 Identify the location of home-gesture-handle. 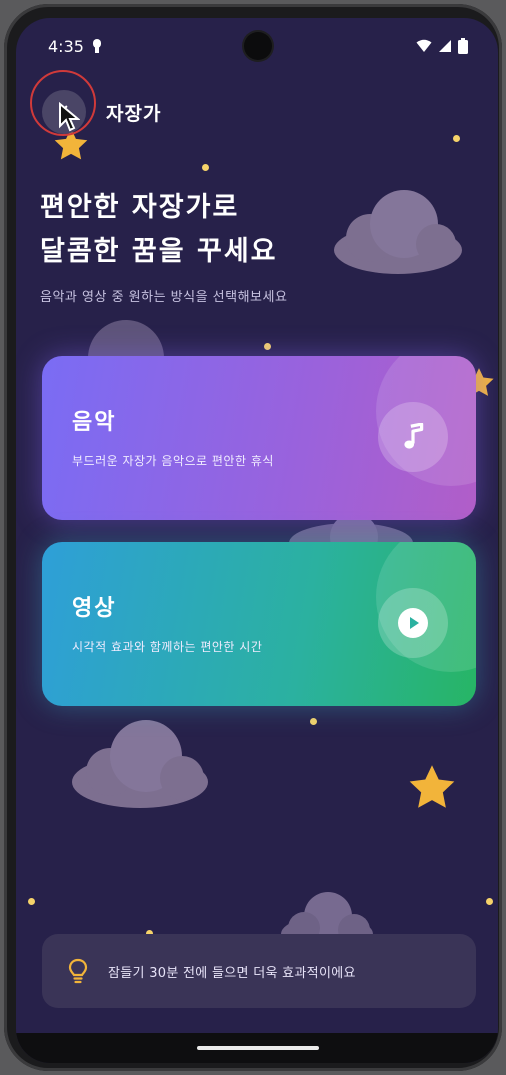
(258, 1048).